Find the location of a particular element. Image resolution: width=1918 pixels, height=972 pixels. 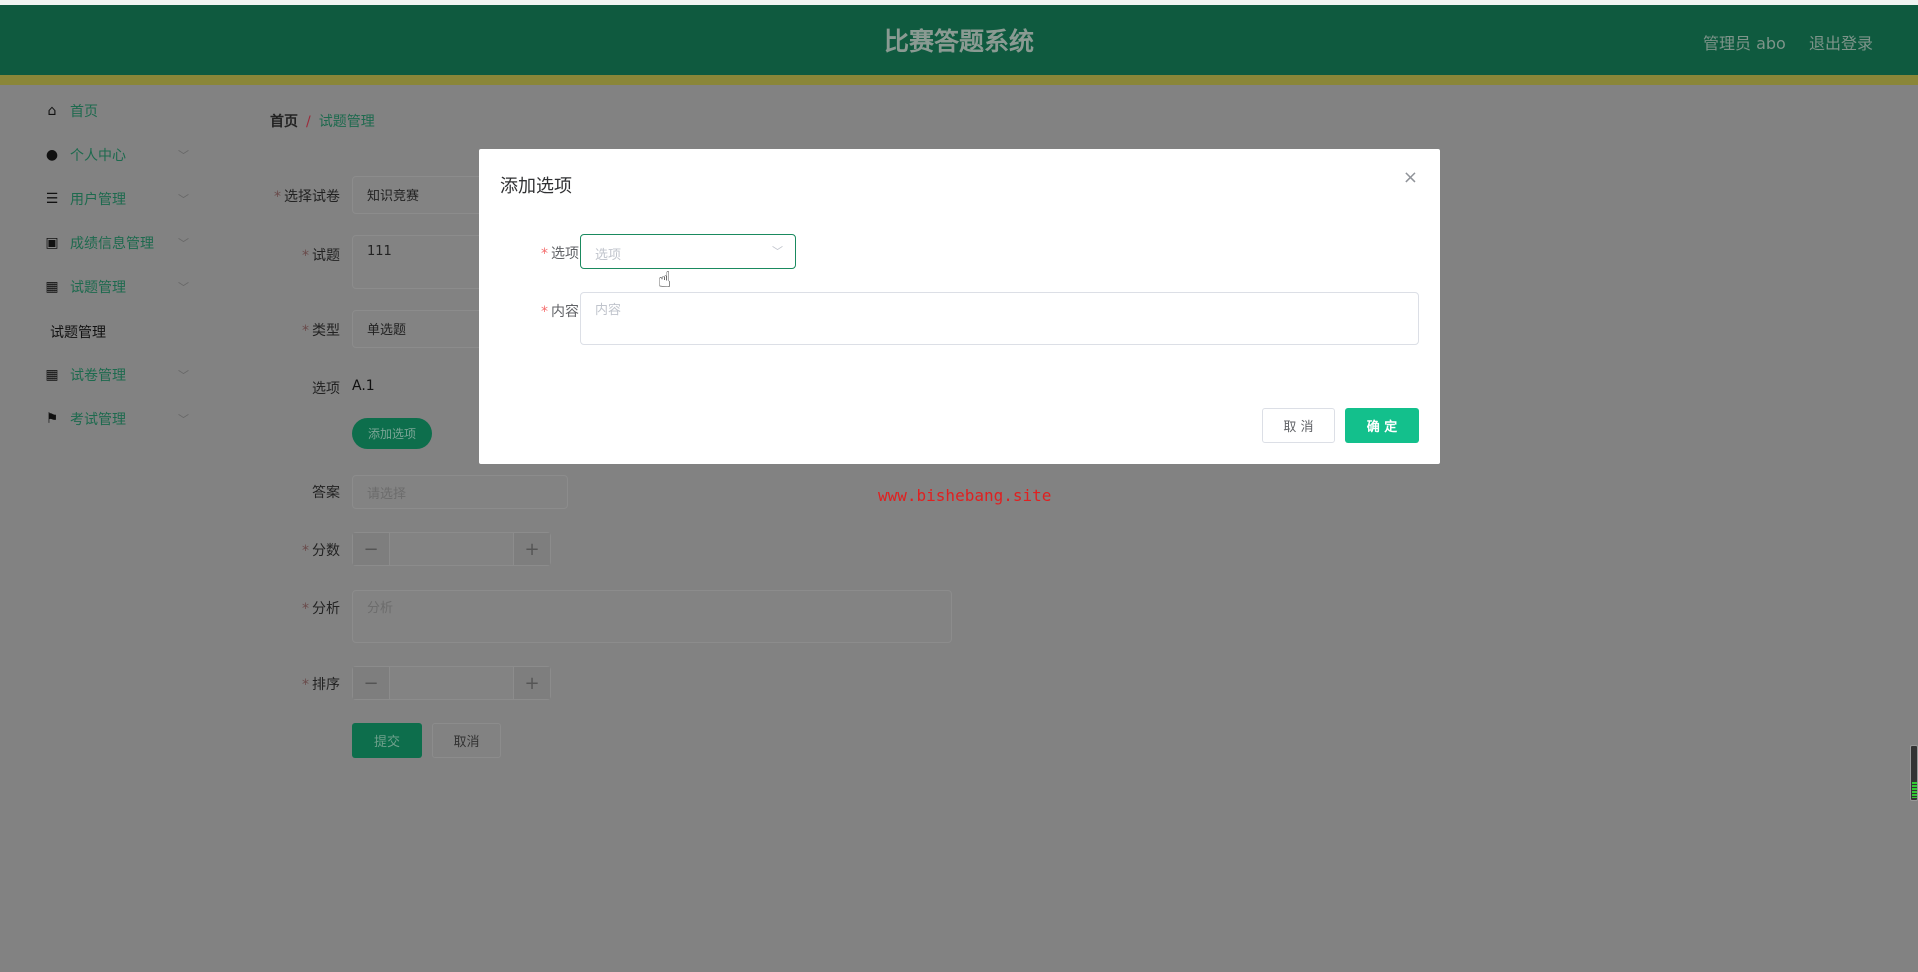

app-title: 比赛答题系统 is located at coordinates (958, 41).